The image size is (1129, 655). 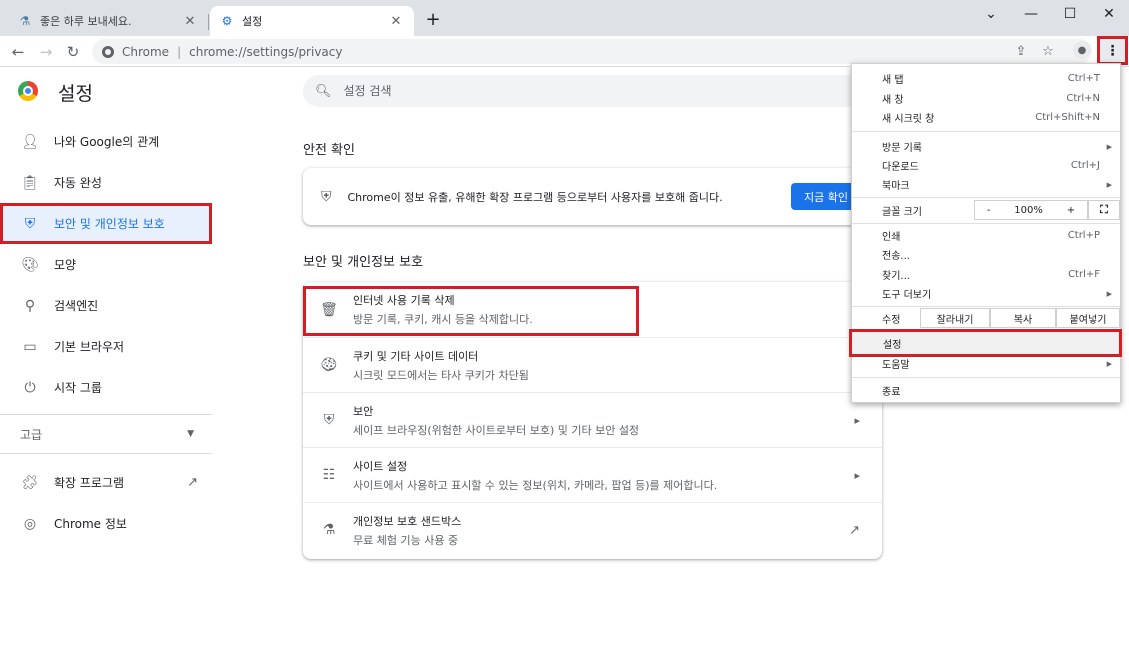 I want to click on menu-item-more-tools: 도구 더보기 ▶, so click(x=986, y=293).